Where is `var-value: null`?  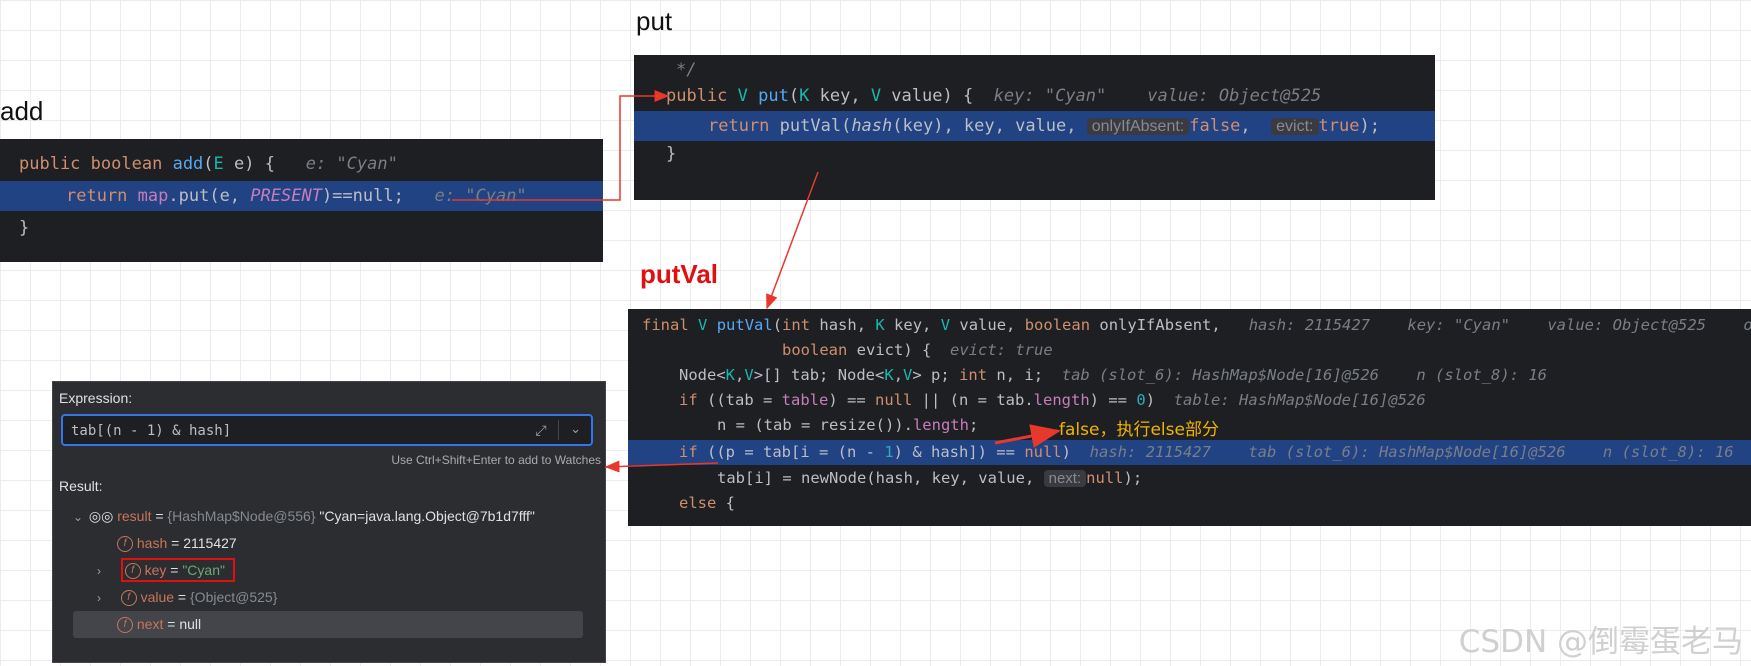
var-value: null is located at coordinates (190, 624).